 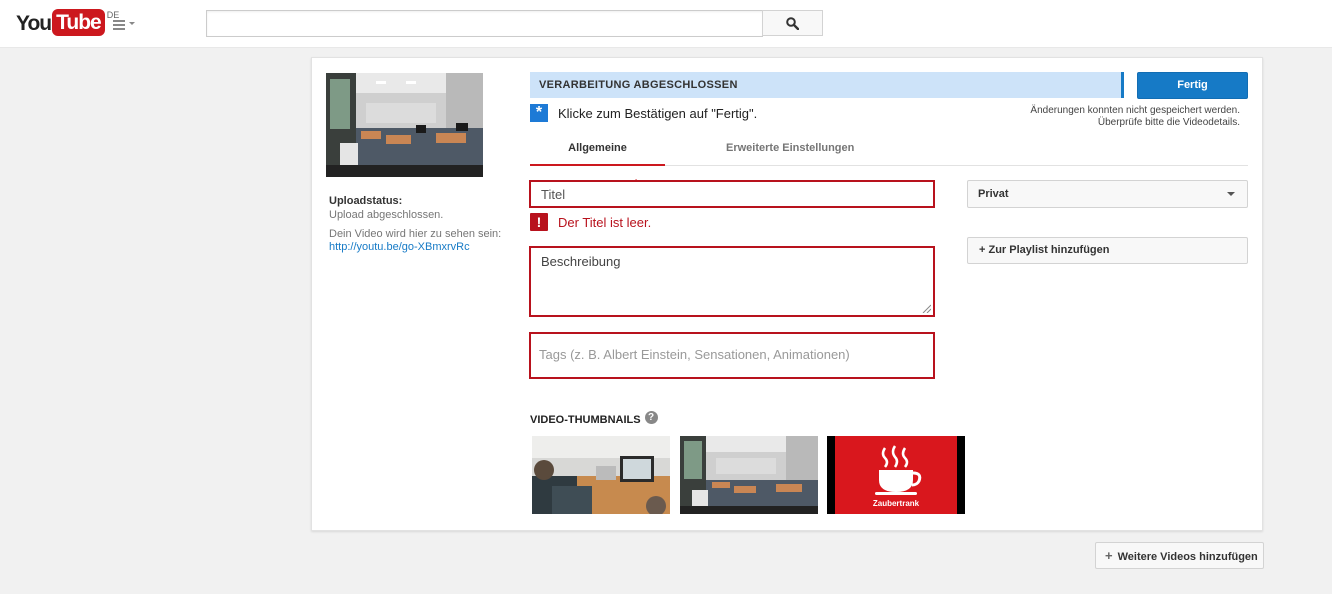 I want to click on tab-general-info: Allgemeine Informationen!, so click(x=597, y=160).